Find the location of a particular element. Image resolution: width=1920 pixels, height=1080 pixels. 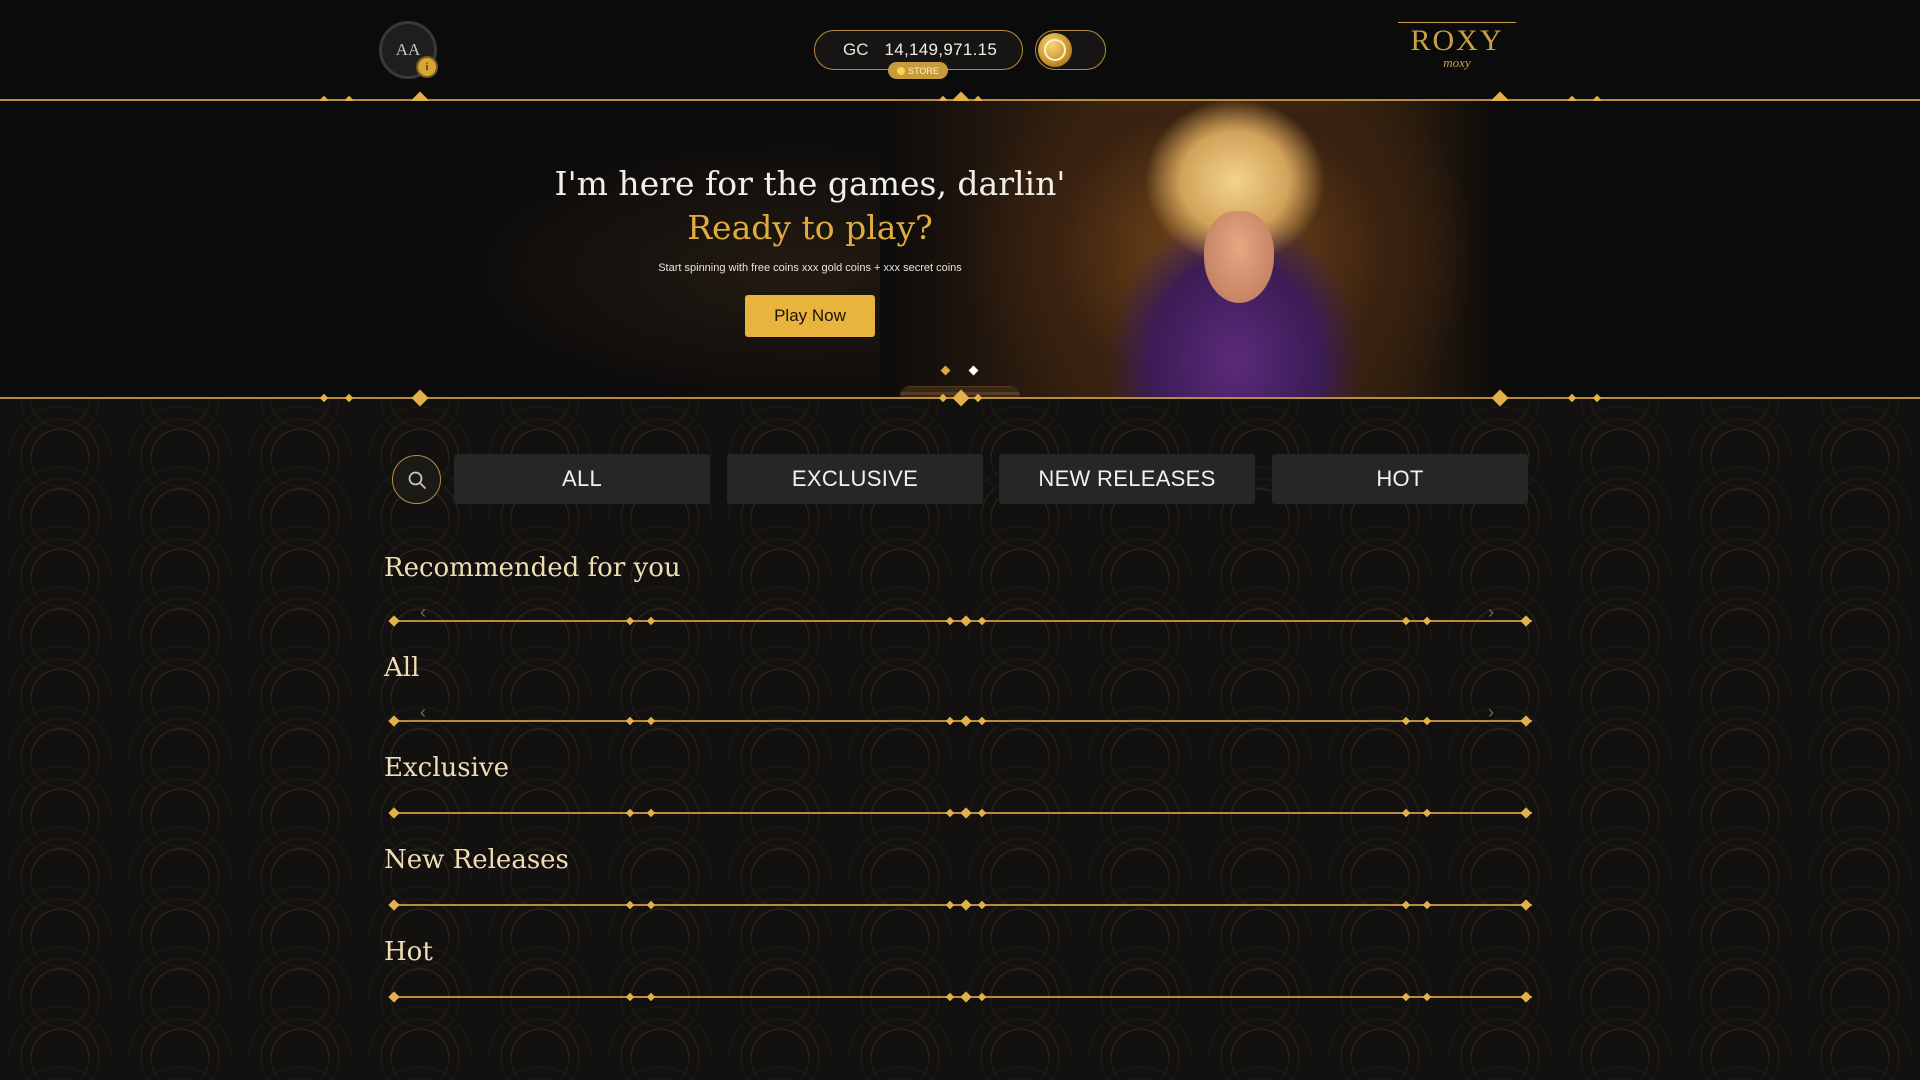

section-title-all: All is located at coordinates (402, 668).